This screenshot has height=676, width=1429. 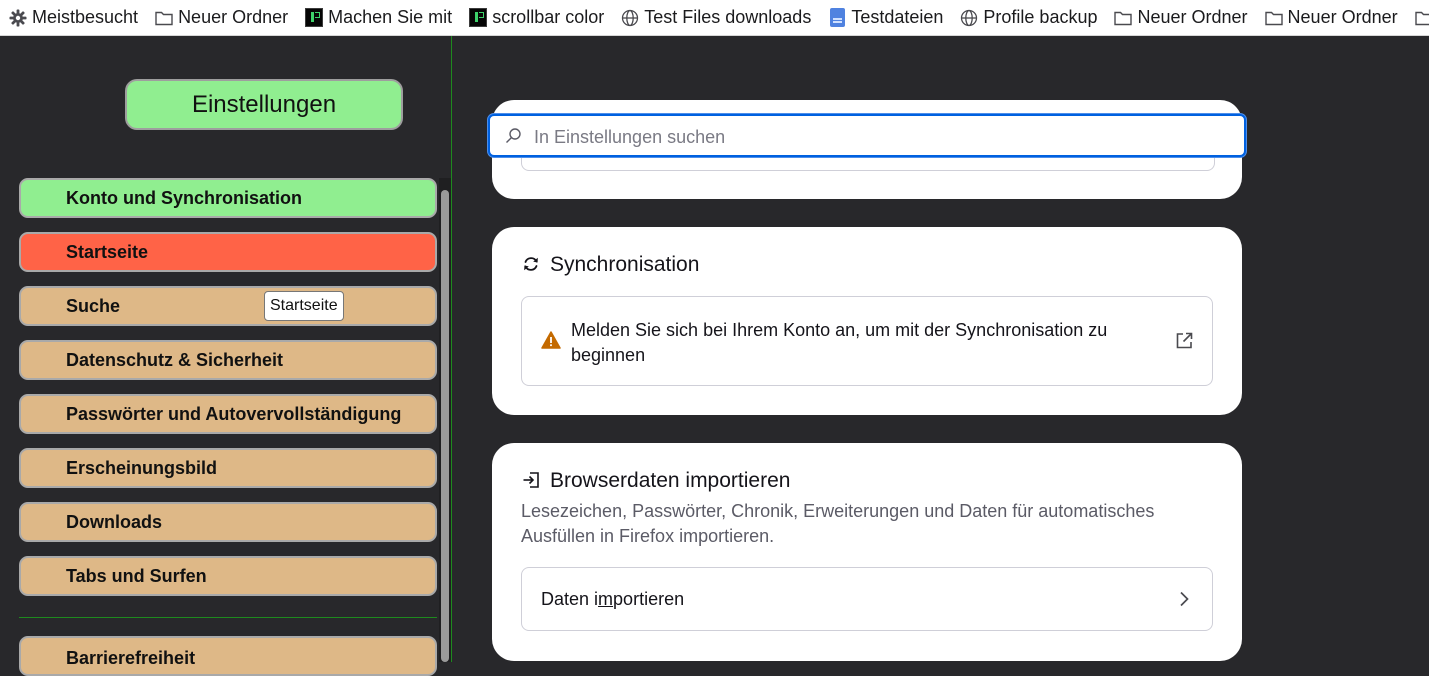 I want to click on sync-title: Synchronisation, so click(x=625, y=264).